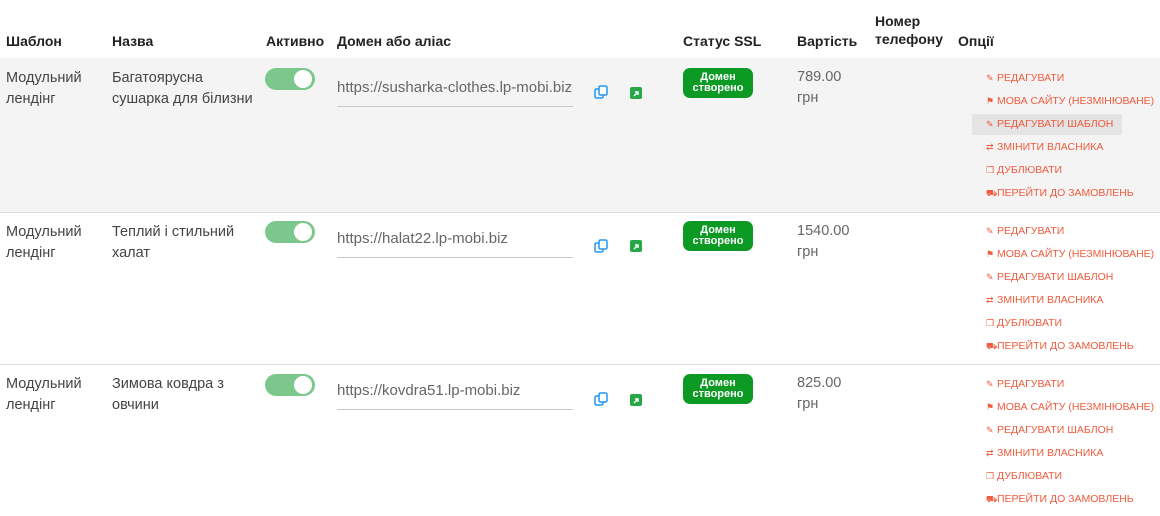 Image resolution: width=1160 pixels, height=516 pixels. I want to click on domain-field: https://kovdra51.lp-mobi.biz, so click(455, 392).